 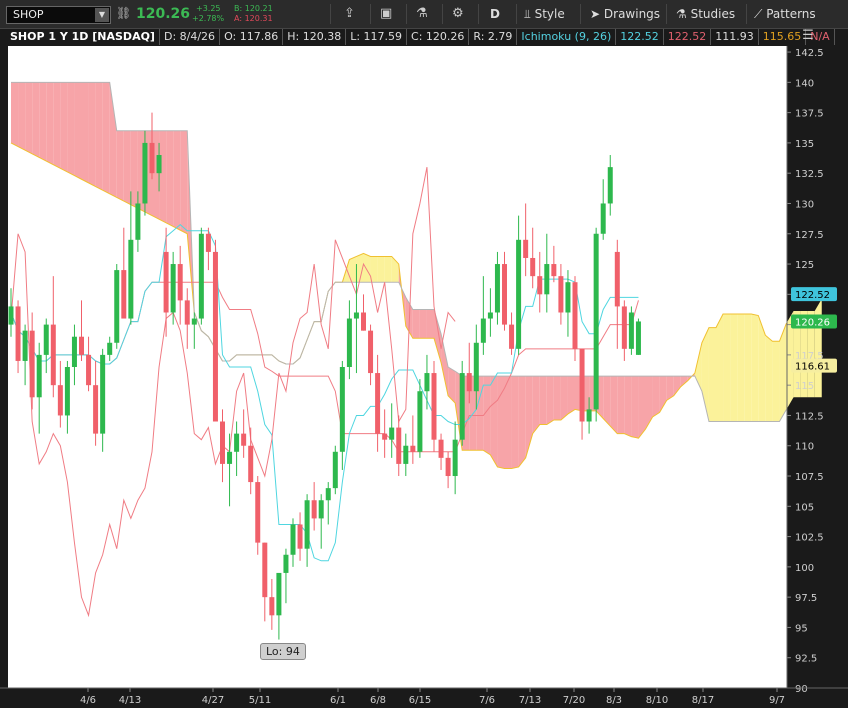 I want to click on y-tick-label: 110, so click(x=804, y=447).